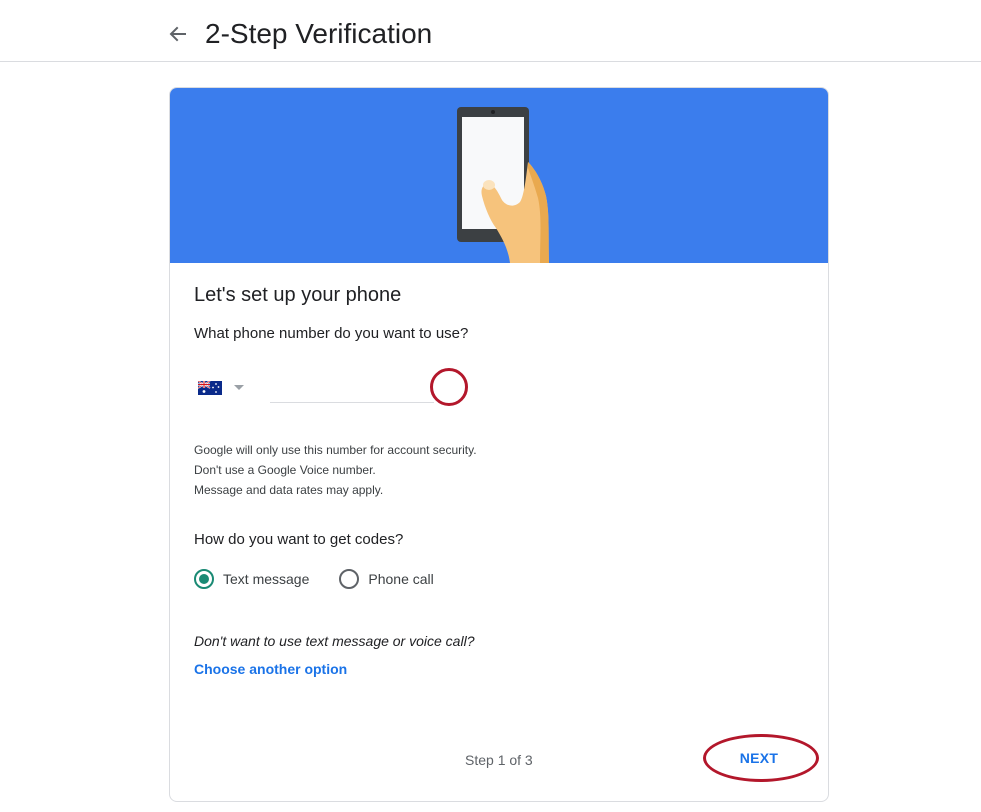  I want to click on note-google-voice: Don't use a Google Voice number., so click(285, 470).